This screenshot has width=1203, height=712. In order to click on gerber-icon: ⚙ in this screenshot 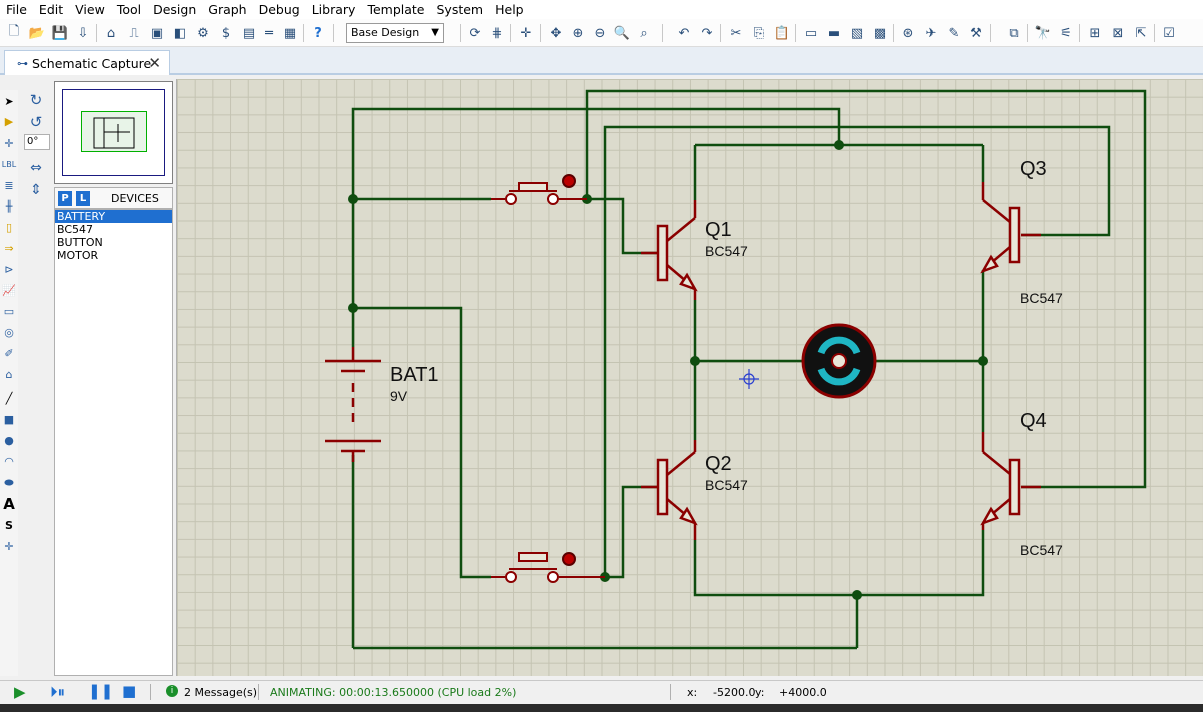, I will do `click(203, 33)`.